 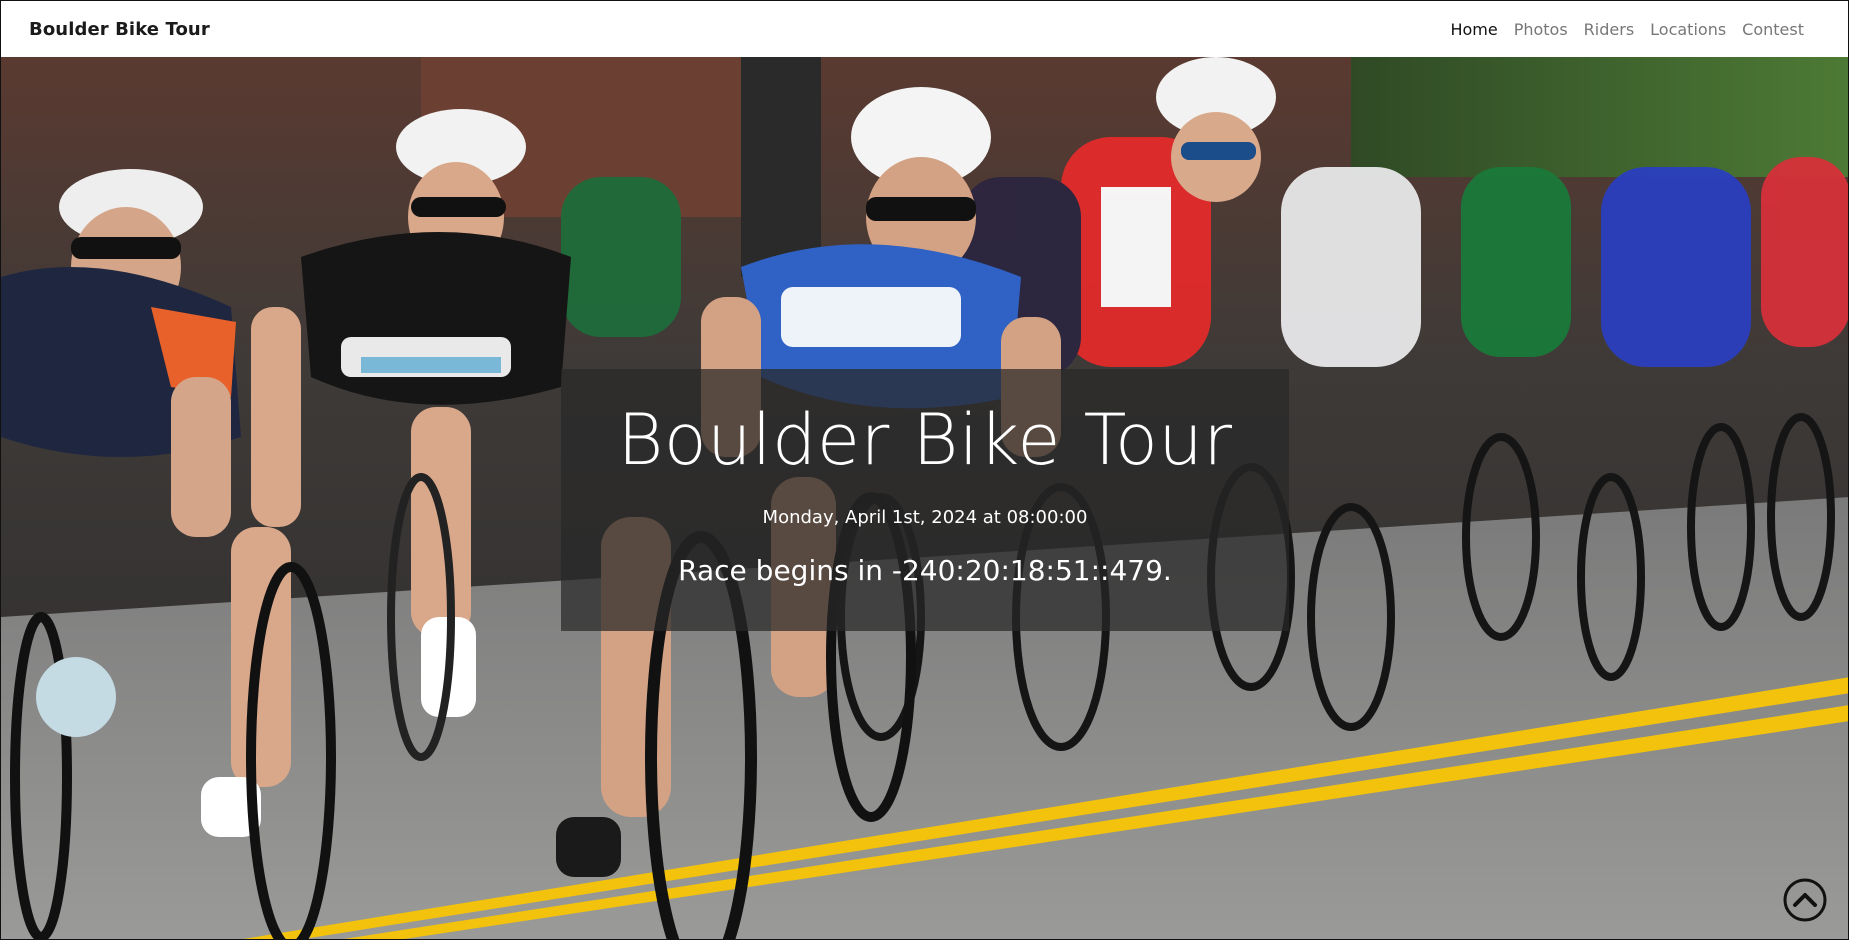 What do you see at coordinates (1609, 29) in the screenshot?
I see `nav-link-riders: Riders` at bounding box center [1609, 29].